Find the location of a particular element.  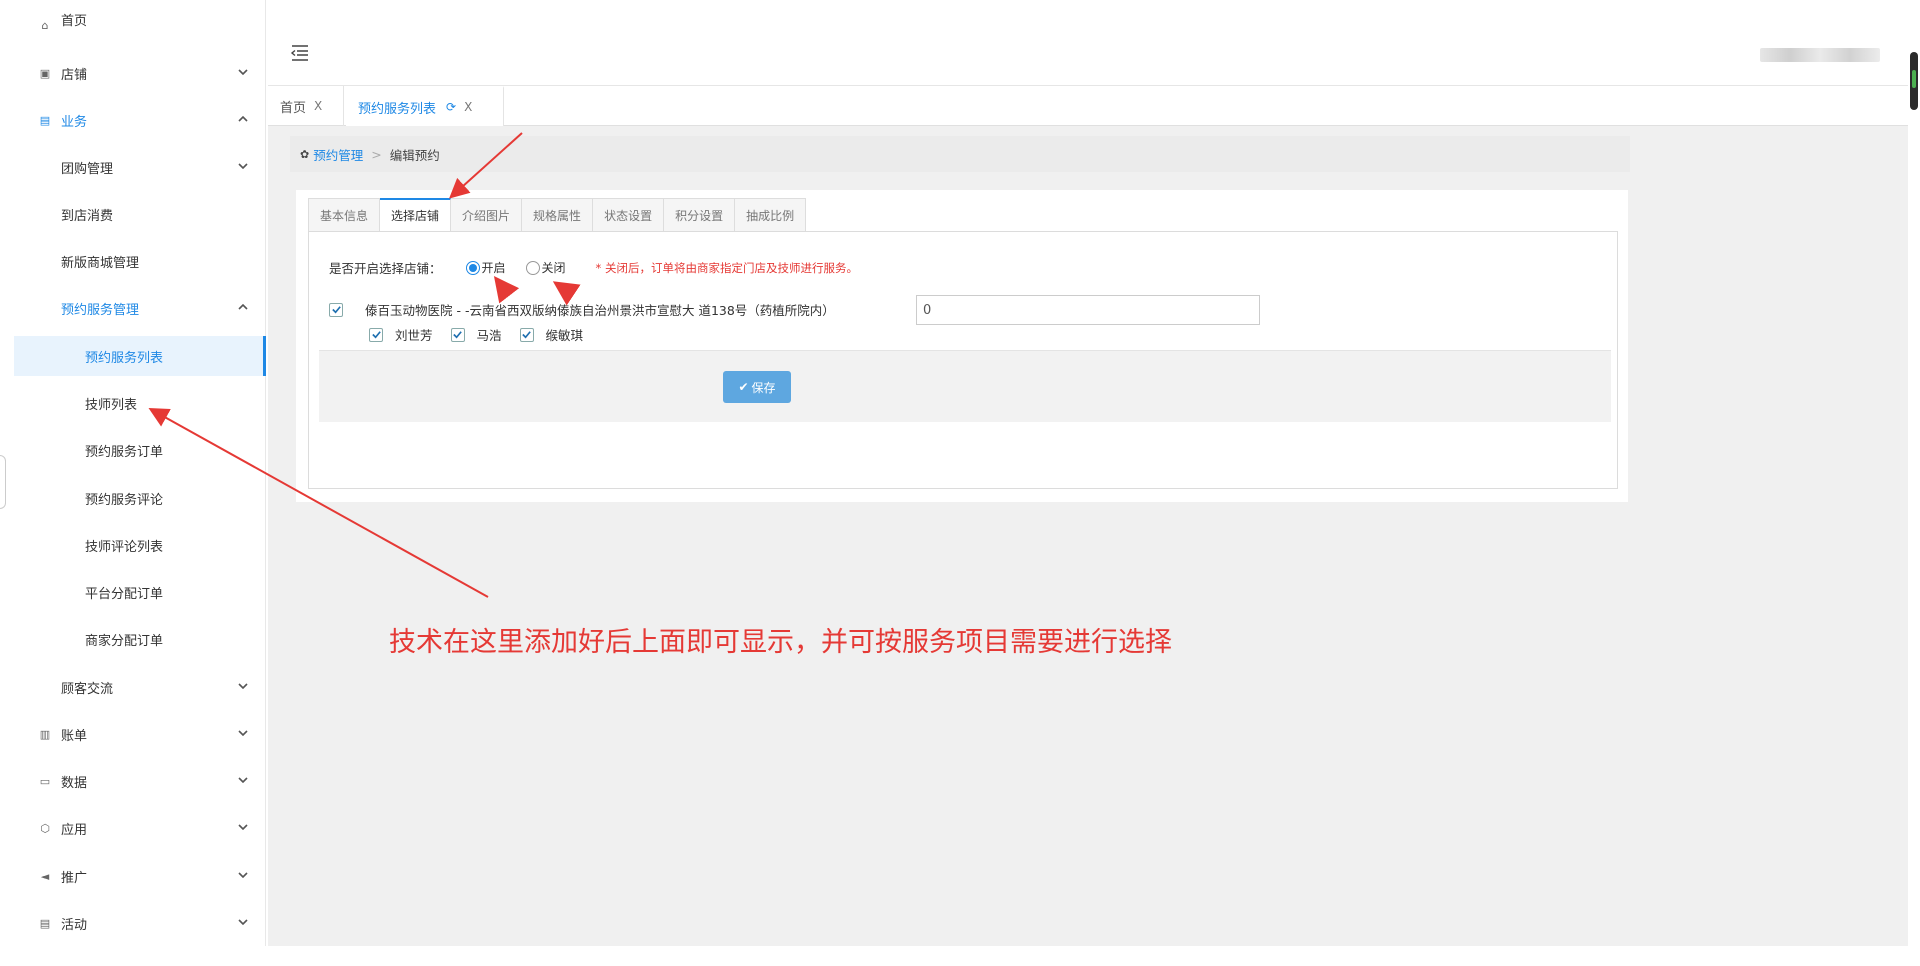

scrollbar-thumb is located at coordinates (1914, 81).